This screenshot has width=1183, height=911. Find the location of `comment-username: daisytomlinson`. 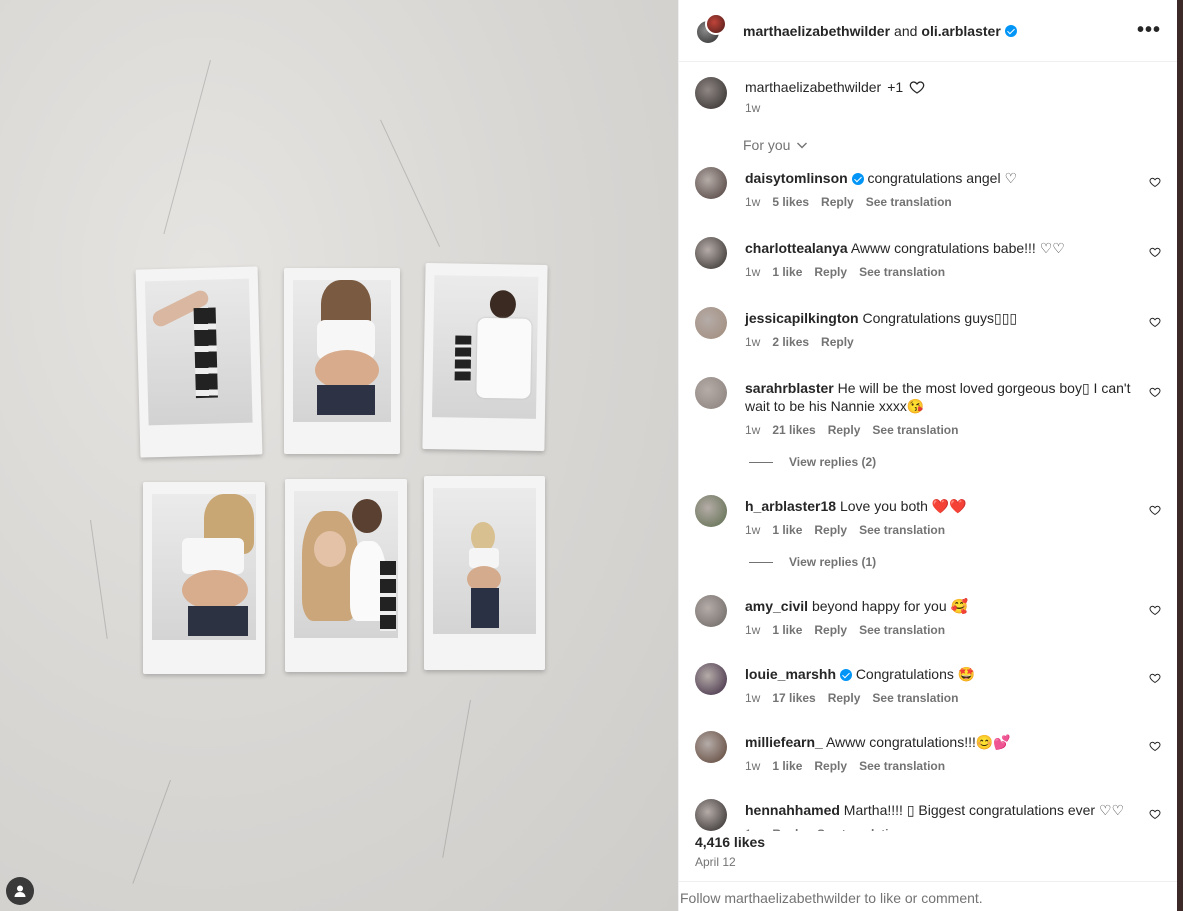

comment-username: daisytomlinson is located at coordinates (796, 178).